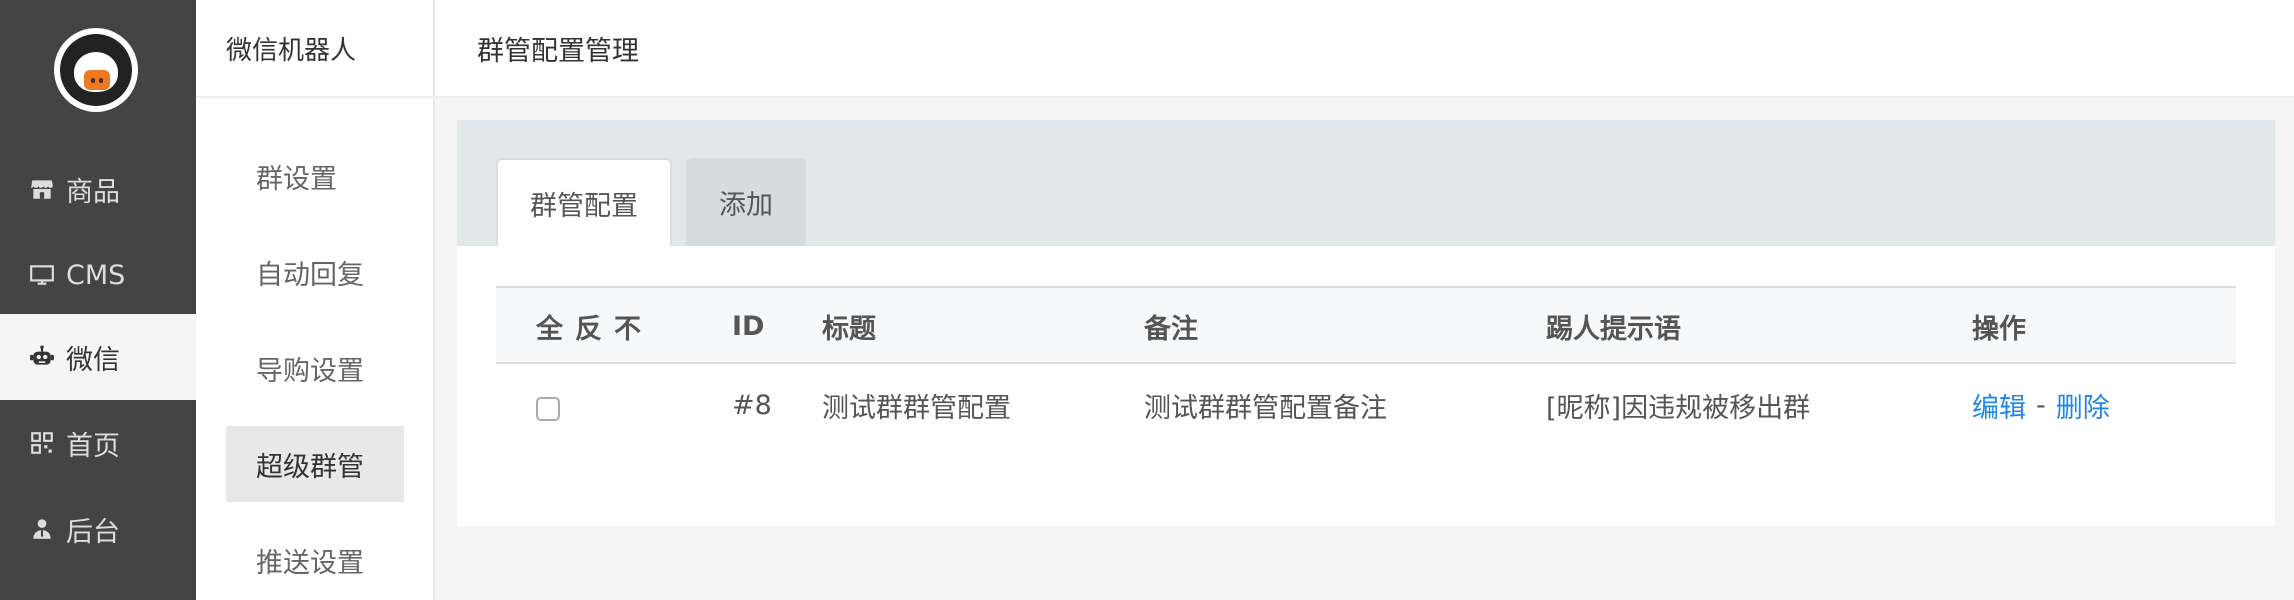 This screenshot has height=600, width=2294. I want to click on row-actions: 编辑 - 删除, so click(2041, 405).